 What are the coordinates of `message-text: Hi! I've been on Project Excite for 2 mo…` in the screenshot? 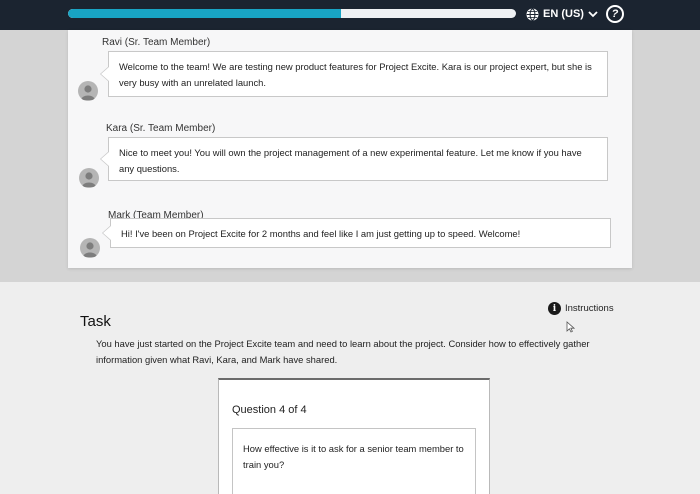 It's located at (321, 233).